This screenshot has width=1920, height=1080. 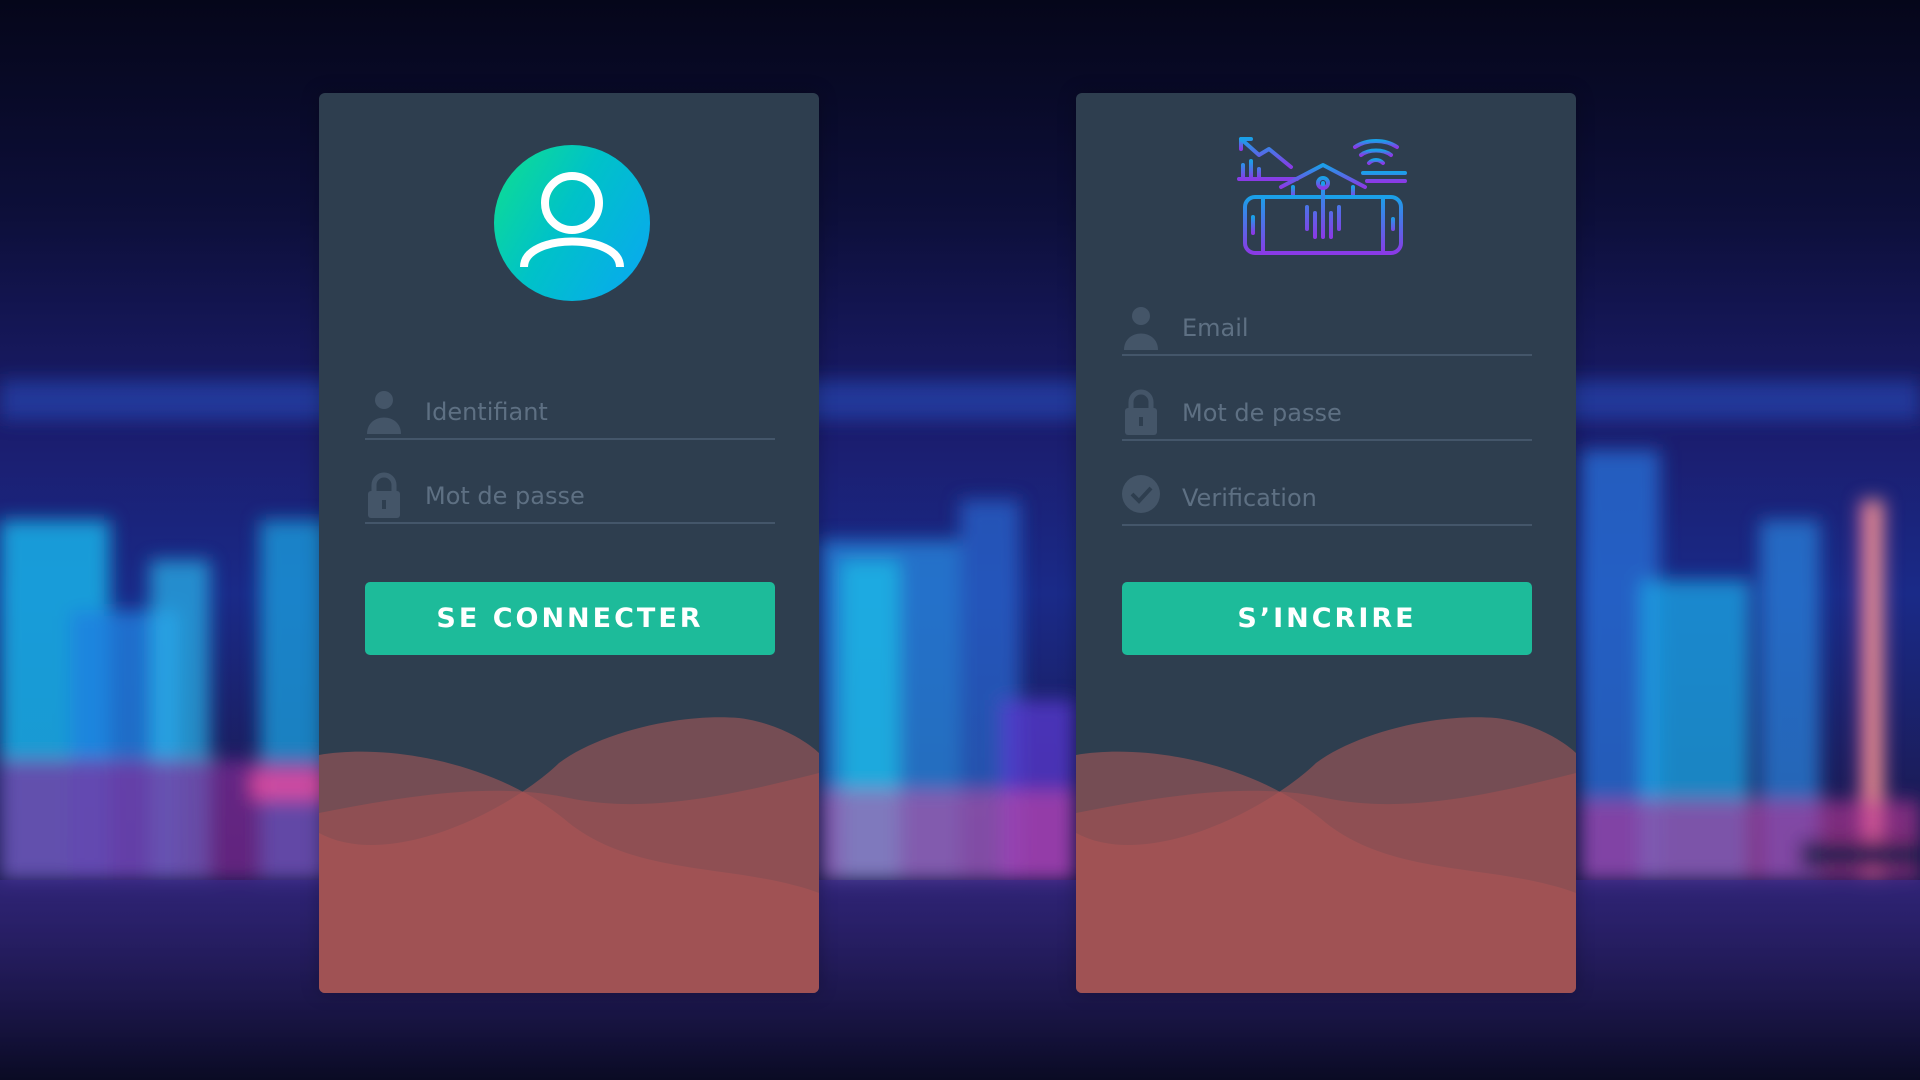 What do you see at coordinates (1323, 198) in the screenshot?
I see `smart-home-icon` at bounding box center [1323, 198].